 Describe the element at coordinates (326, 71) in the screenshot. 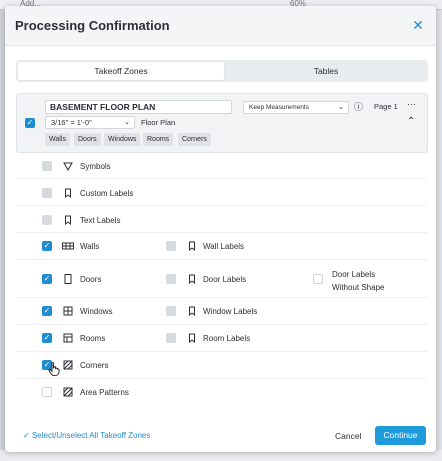

I see `tab-tables: Tables` at that location.